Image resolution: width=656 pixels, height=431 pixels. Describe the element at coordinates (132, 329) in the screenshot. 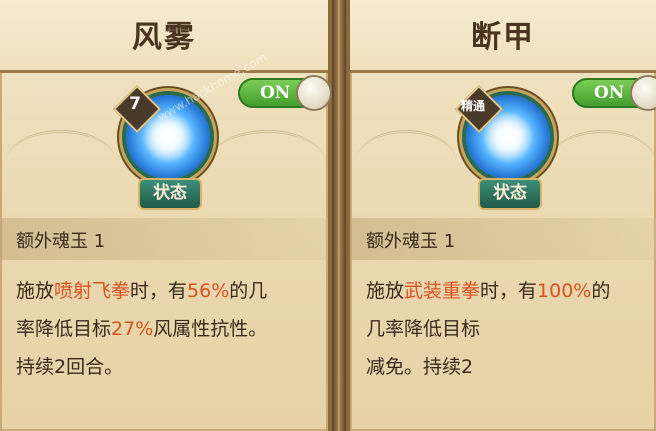

I see `desc-highlight-value: 27%` at that location.